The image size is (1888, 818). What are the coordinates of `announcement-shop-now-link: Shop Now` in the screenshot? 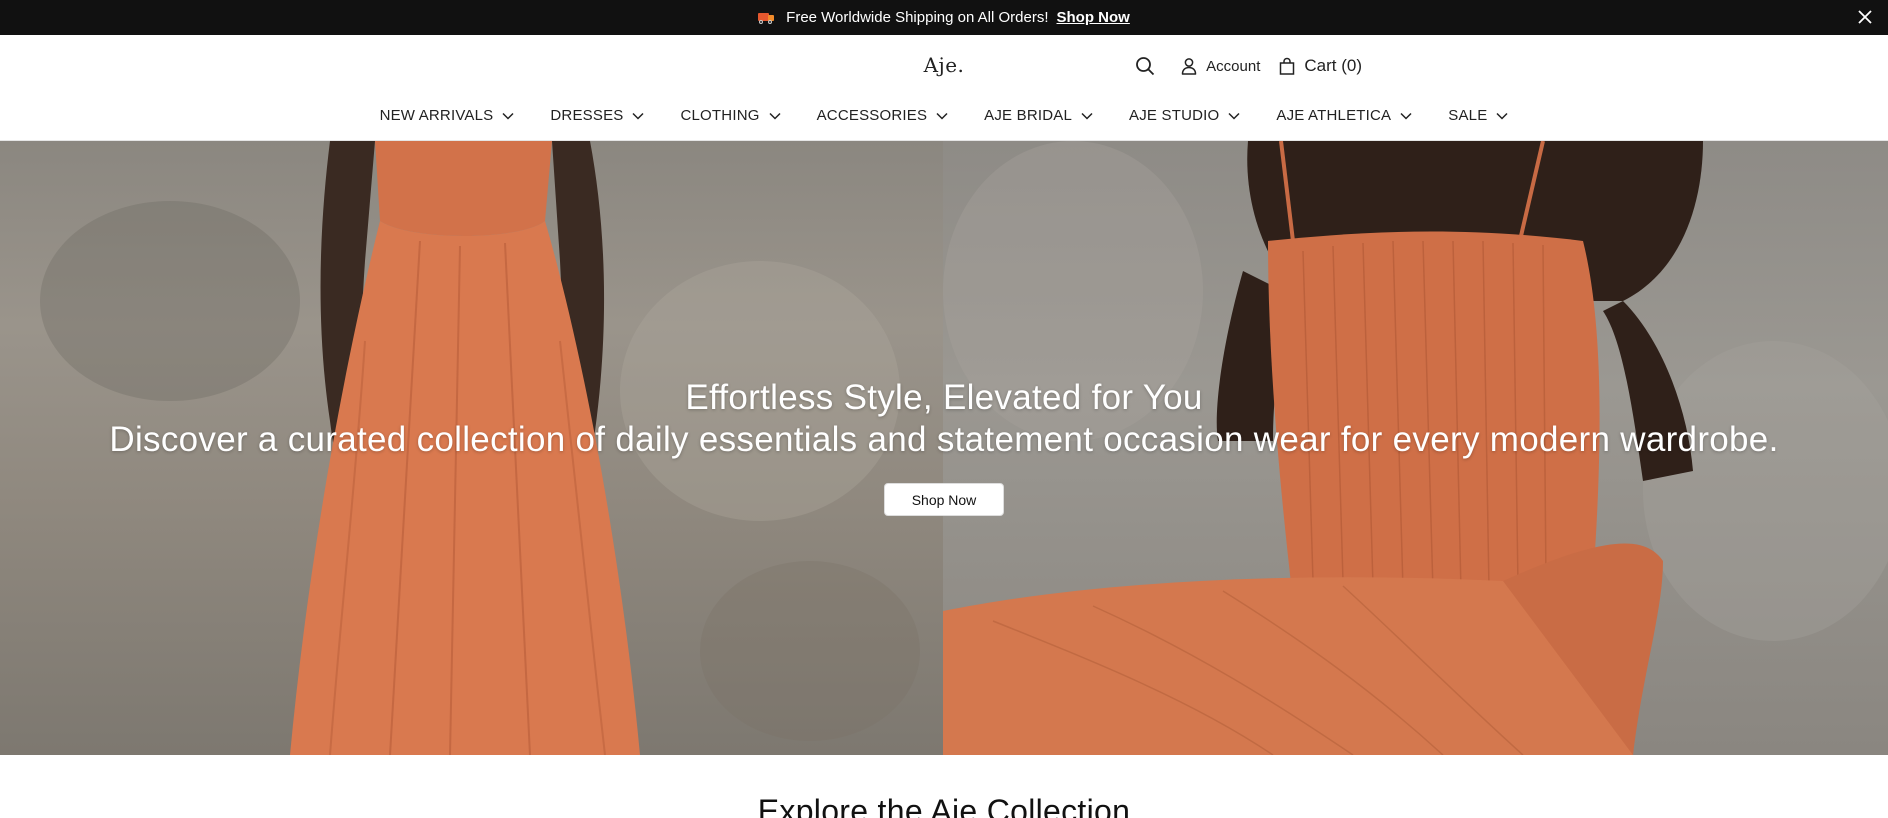 It's located at (1093, 17).